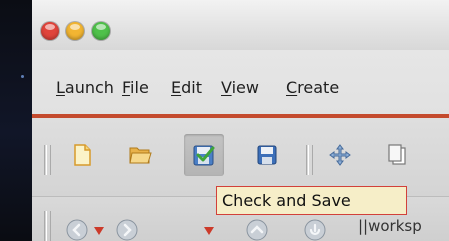  What do you see at coordinates (99, 231) in the screenshot?
I see `back-history-dropdown-icon` at bounding box center [99, 231].